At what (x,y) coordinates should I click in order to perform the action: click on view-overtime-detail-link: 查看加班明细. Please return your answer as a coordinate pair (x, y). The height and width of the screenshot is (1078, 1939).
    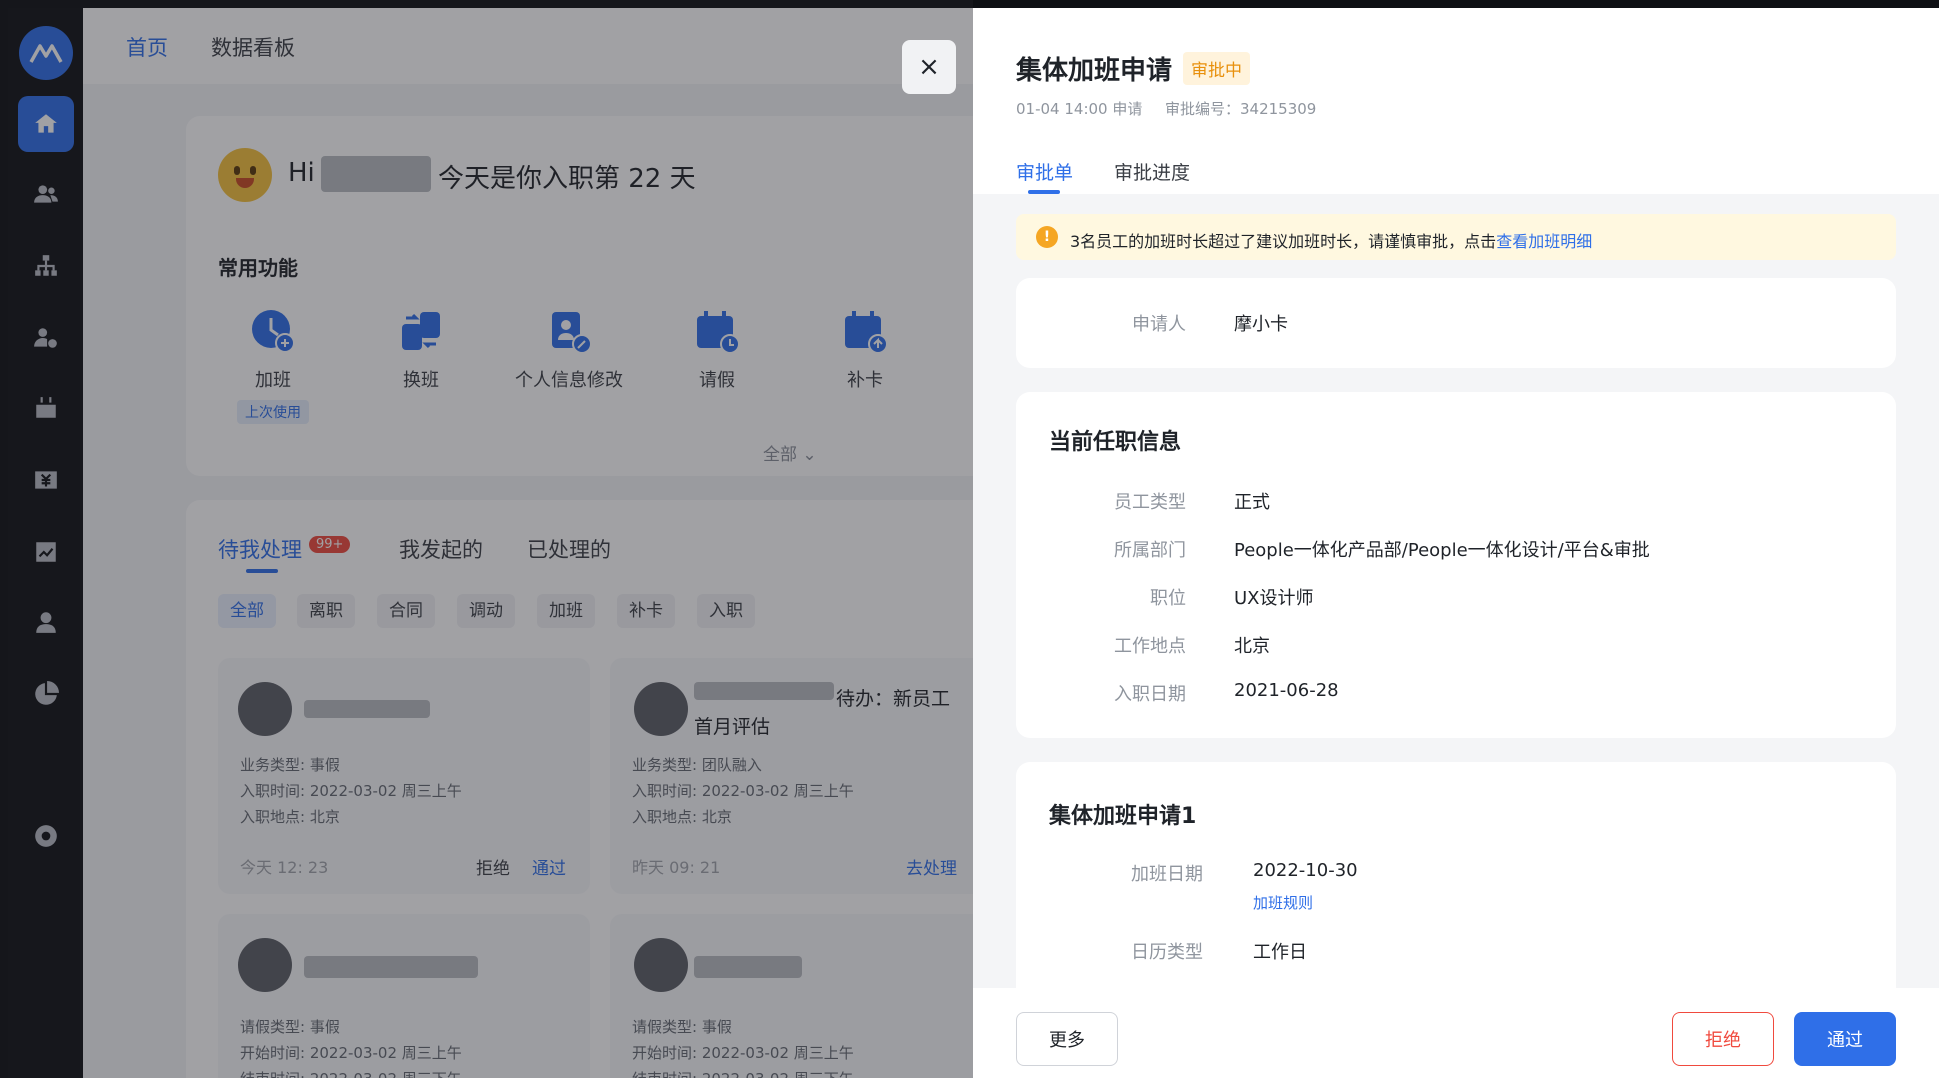
    Looking at the image, I should click on (1544, 241).